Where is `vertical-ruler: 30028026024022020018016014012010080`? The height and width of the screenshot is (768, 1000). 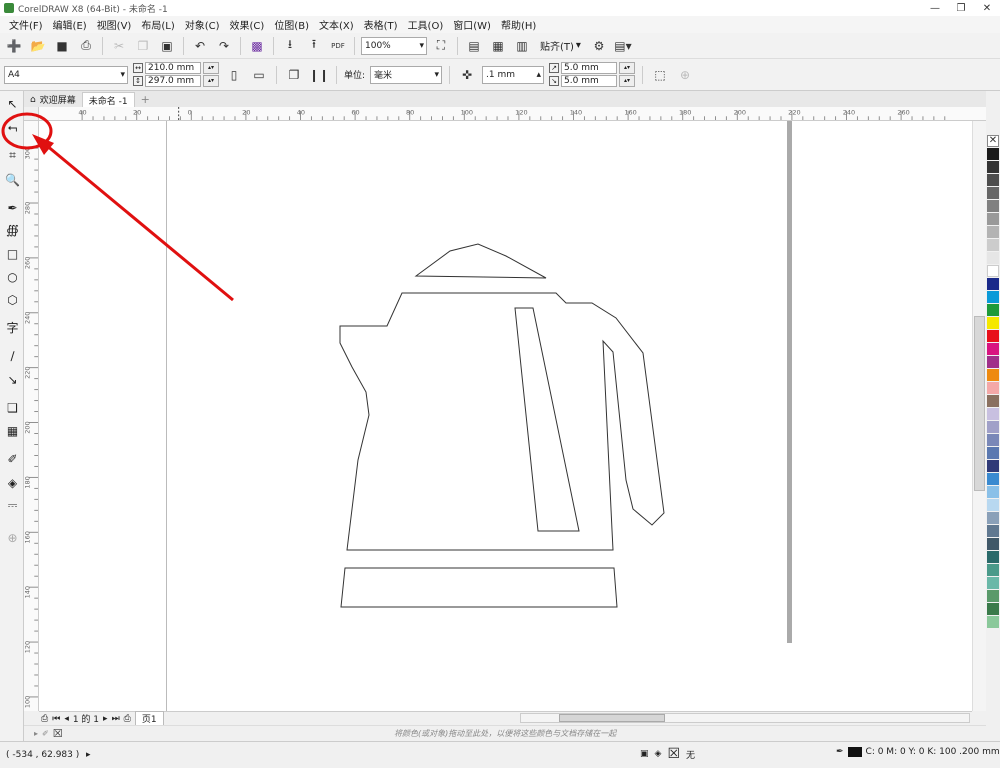
vertical-ruler: 30028026024022020018016014012010080 is located at coordinates (31, 416).